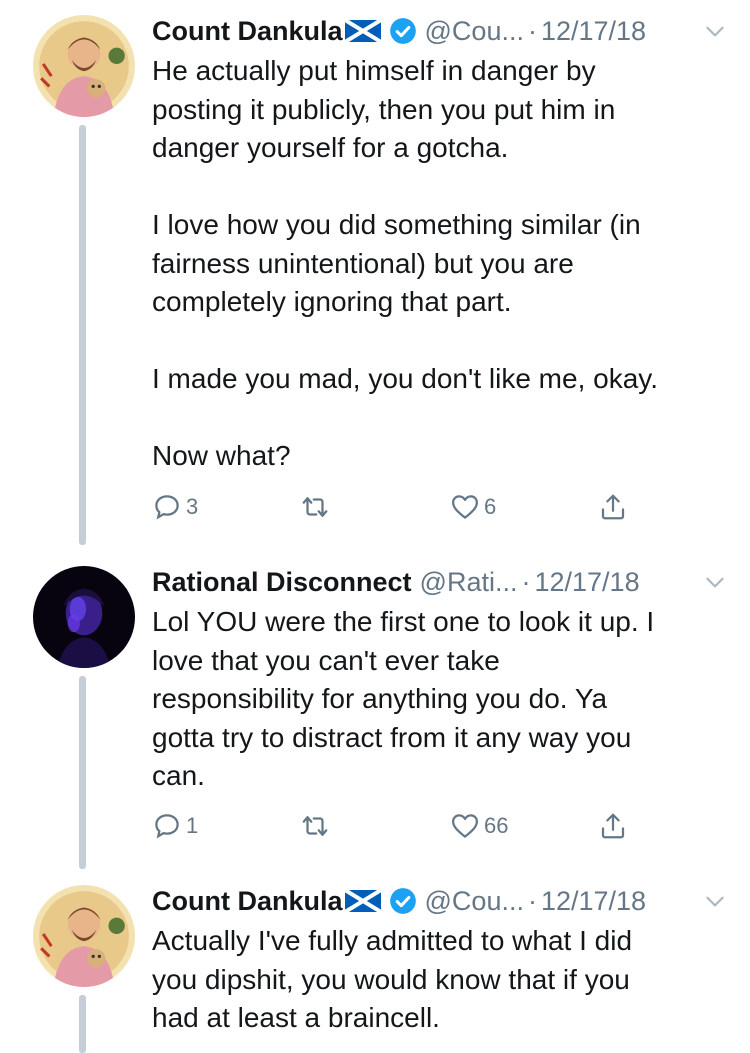 This screenshot has width=750, height=1053. What do you see at coordinates (402, 507) in the screenshot?
I see `tweet-actions: 3 6` at bounding box center [402, 507].